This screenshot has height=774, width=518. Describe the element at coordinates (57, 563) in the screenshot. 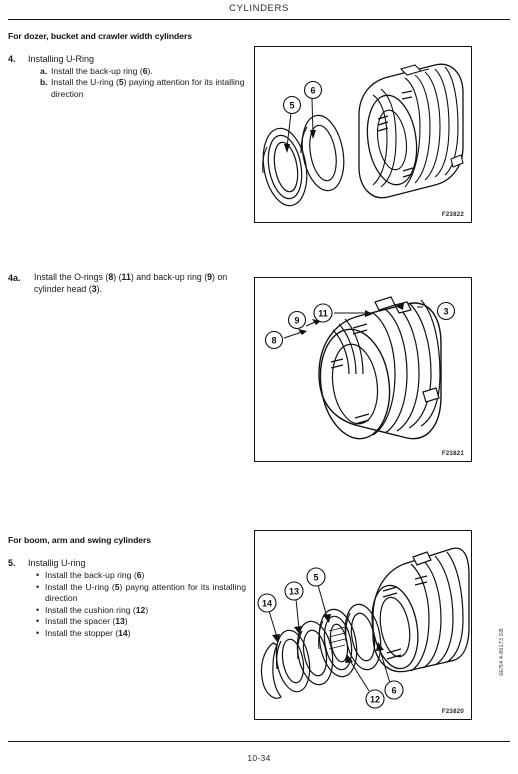

I see `section-3-step-title: Installig U-ring` at that location.